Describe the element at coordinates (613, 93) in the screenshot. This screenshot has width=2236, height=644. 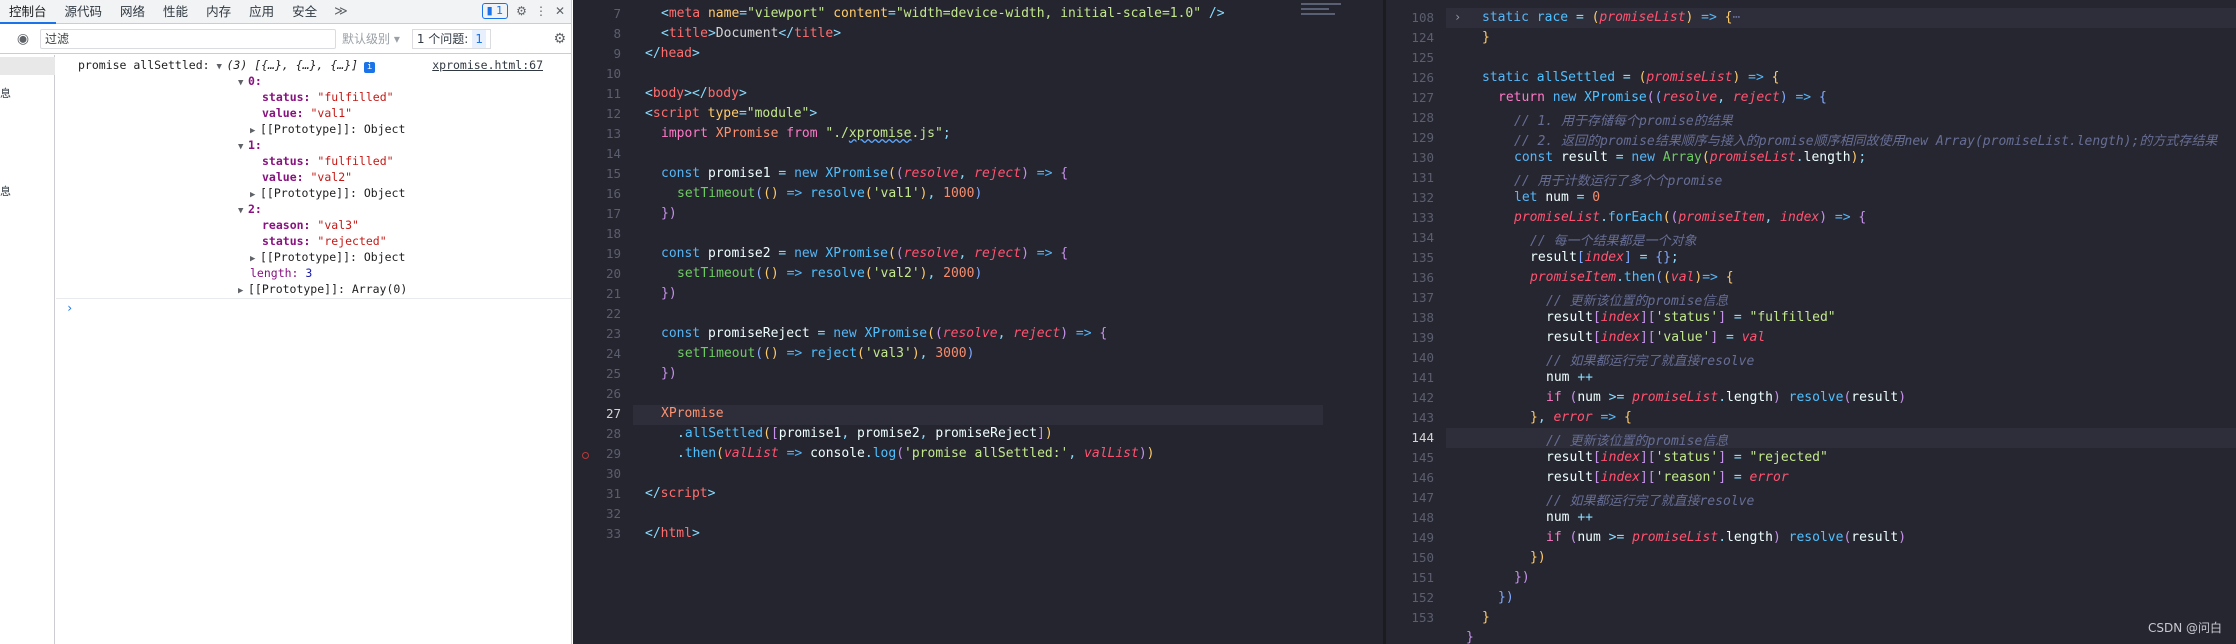
I see `line-number: 11` at that location.